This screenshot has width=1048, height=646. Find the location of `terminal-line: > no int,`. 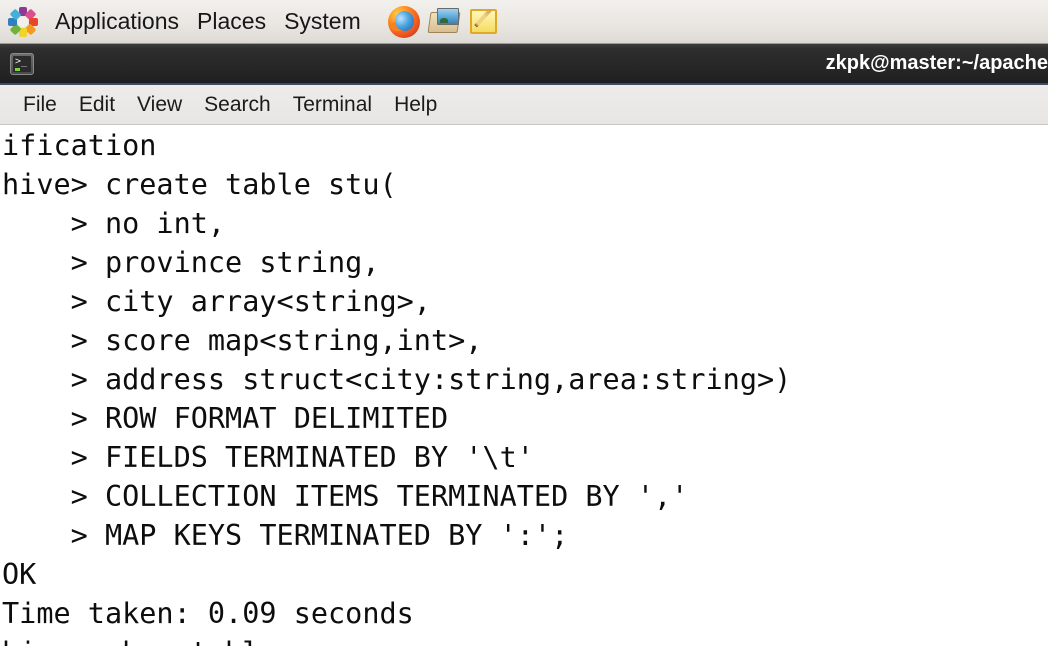

terminal-line: > no int, is located at coordinates (114, 223).